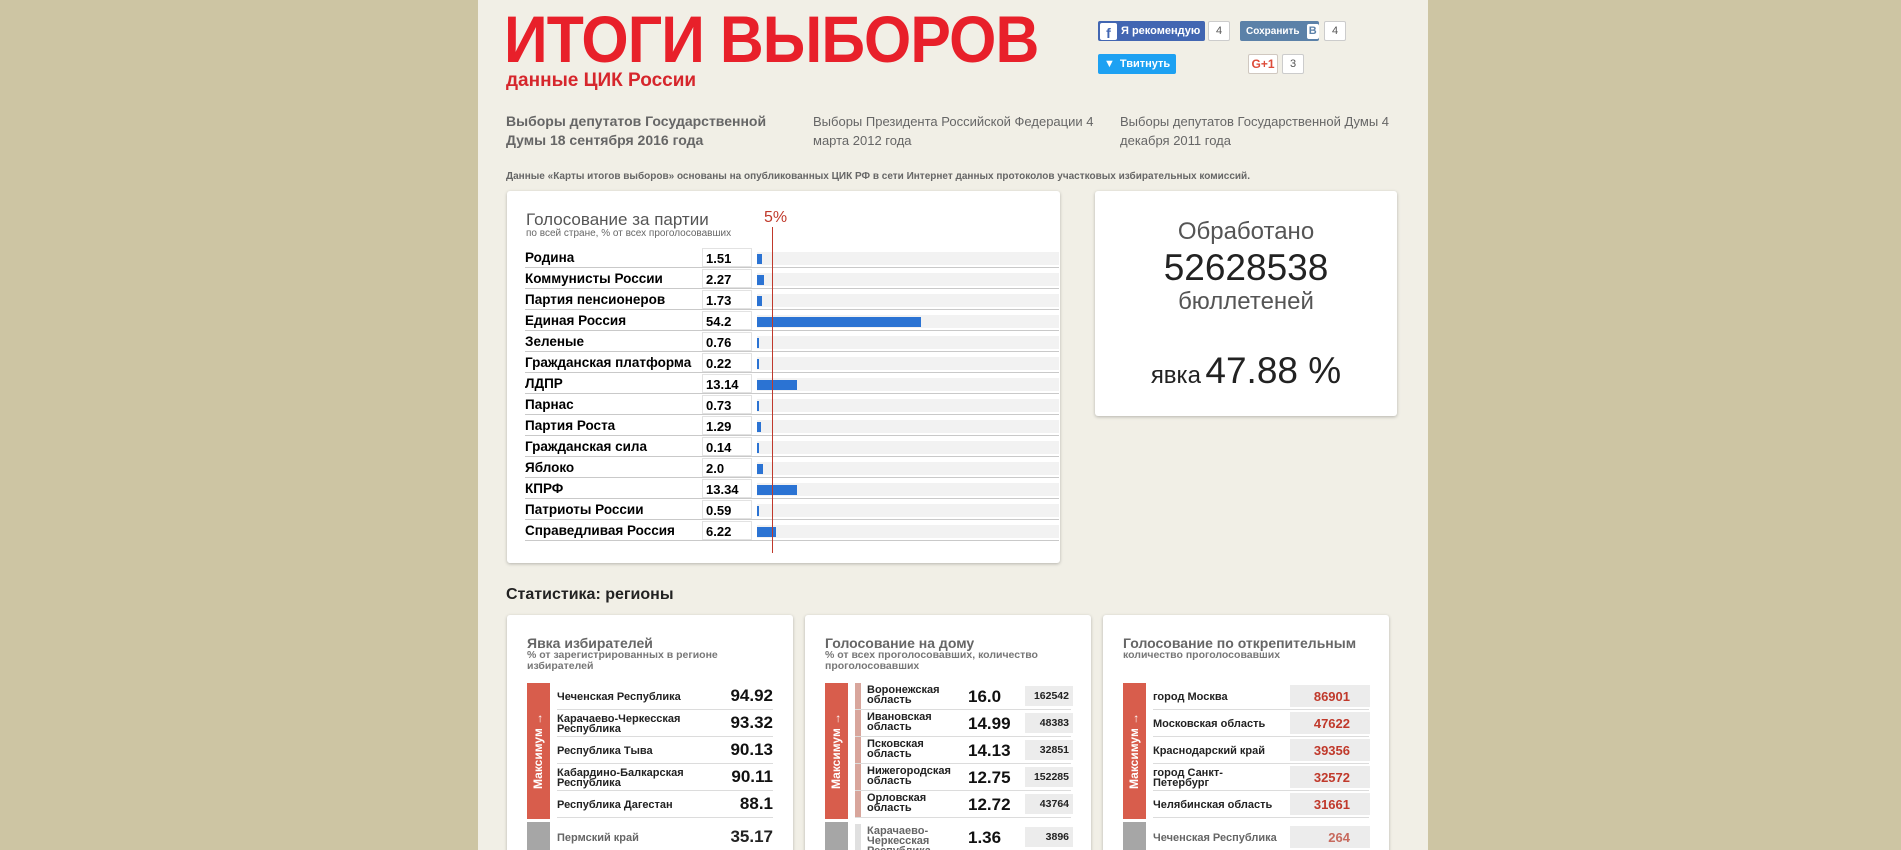 This screenshot has width=1901, height=850. What do you see at coordinates (964, 750) in the screenshot?
I see `region-row: Псковская область 14.13 32851` at bounding box center [964, 750].